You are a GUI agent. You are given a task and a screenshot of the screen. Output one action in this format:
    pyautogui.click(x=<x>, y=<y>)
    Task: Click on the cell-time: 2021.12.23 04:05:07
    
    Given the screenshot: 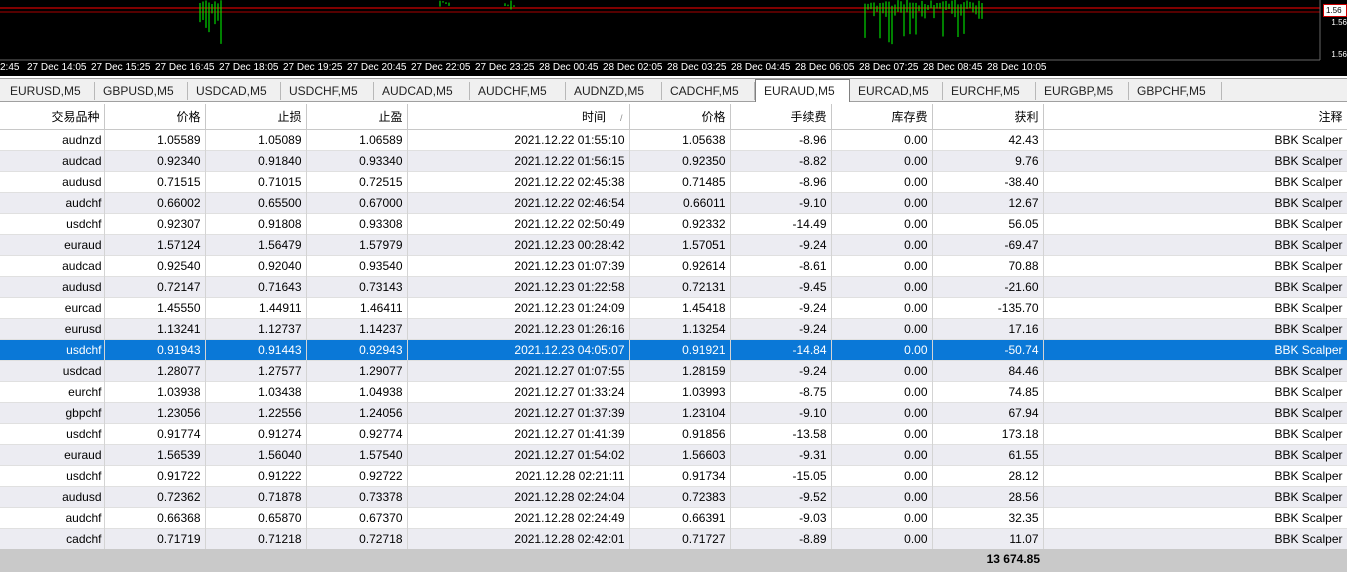 What is the action you would take?
    pyautogui.click(x=518, y=350)
    